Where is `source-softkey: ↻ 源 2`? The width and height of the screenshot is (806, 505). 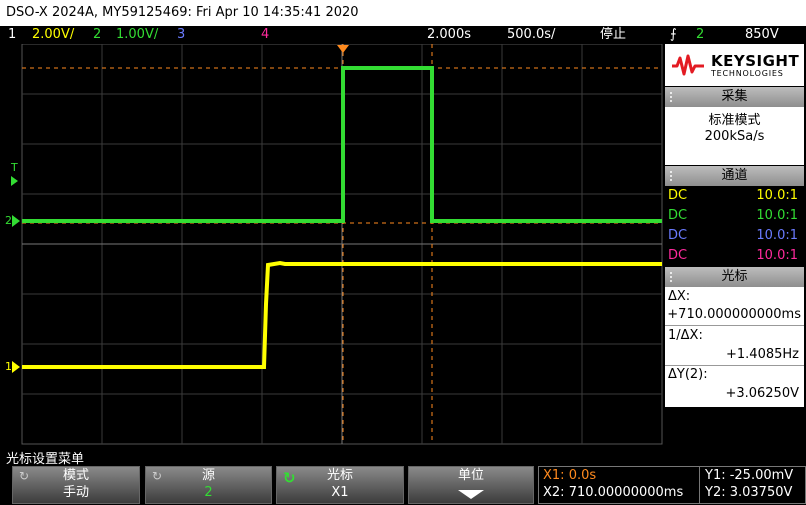
source-softkey: ↻ 源 2 is located at coordinates (208, 485).